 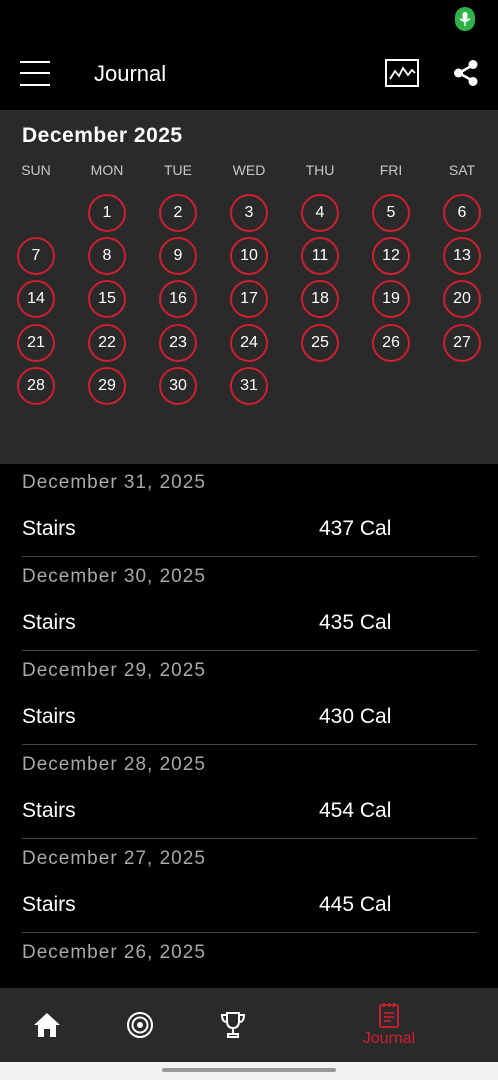 I want to click on calendar-day-12: 12, so click(x=391, y=256).